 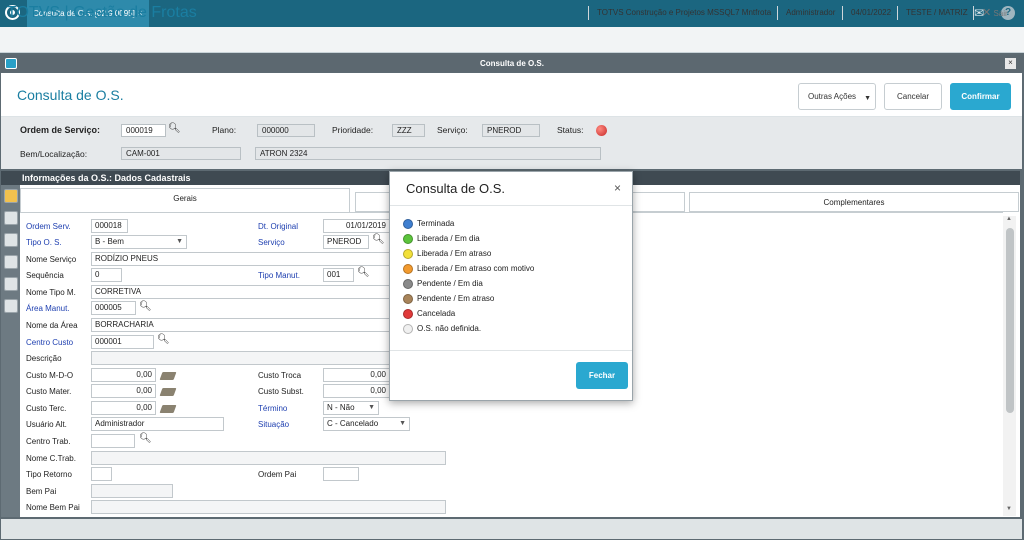 I want to click on sequencia-label: Sequência, so click(x=45, y=275).